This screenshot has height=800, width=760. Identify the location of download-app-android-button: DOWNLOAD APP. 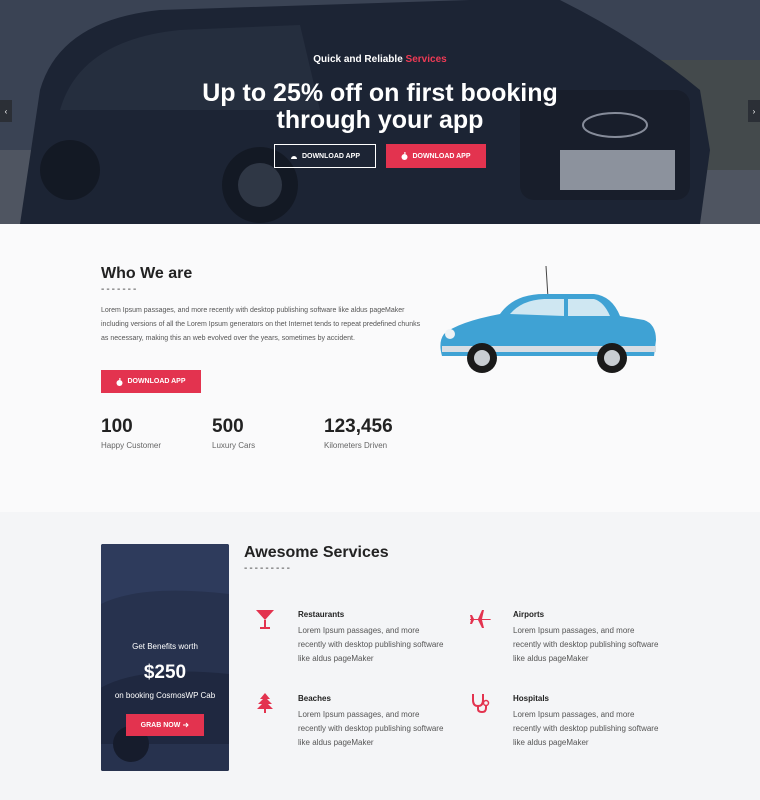
(325, 156).